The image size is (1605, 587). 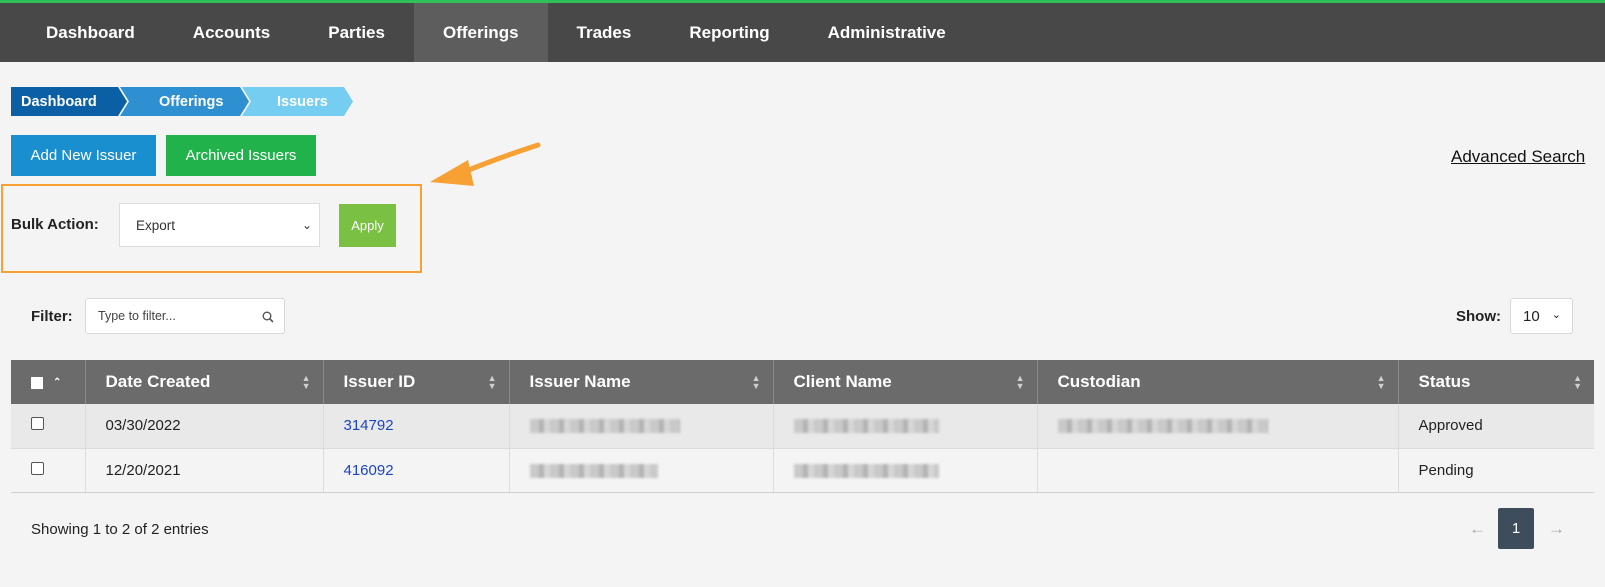 I want to click on column-header-date-created: Date Created ▲ ▼, so click(x=204, y=382).